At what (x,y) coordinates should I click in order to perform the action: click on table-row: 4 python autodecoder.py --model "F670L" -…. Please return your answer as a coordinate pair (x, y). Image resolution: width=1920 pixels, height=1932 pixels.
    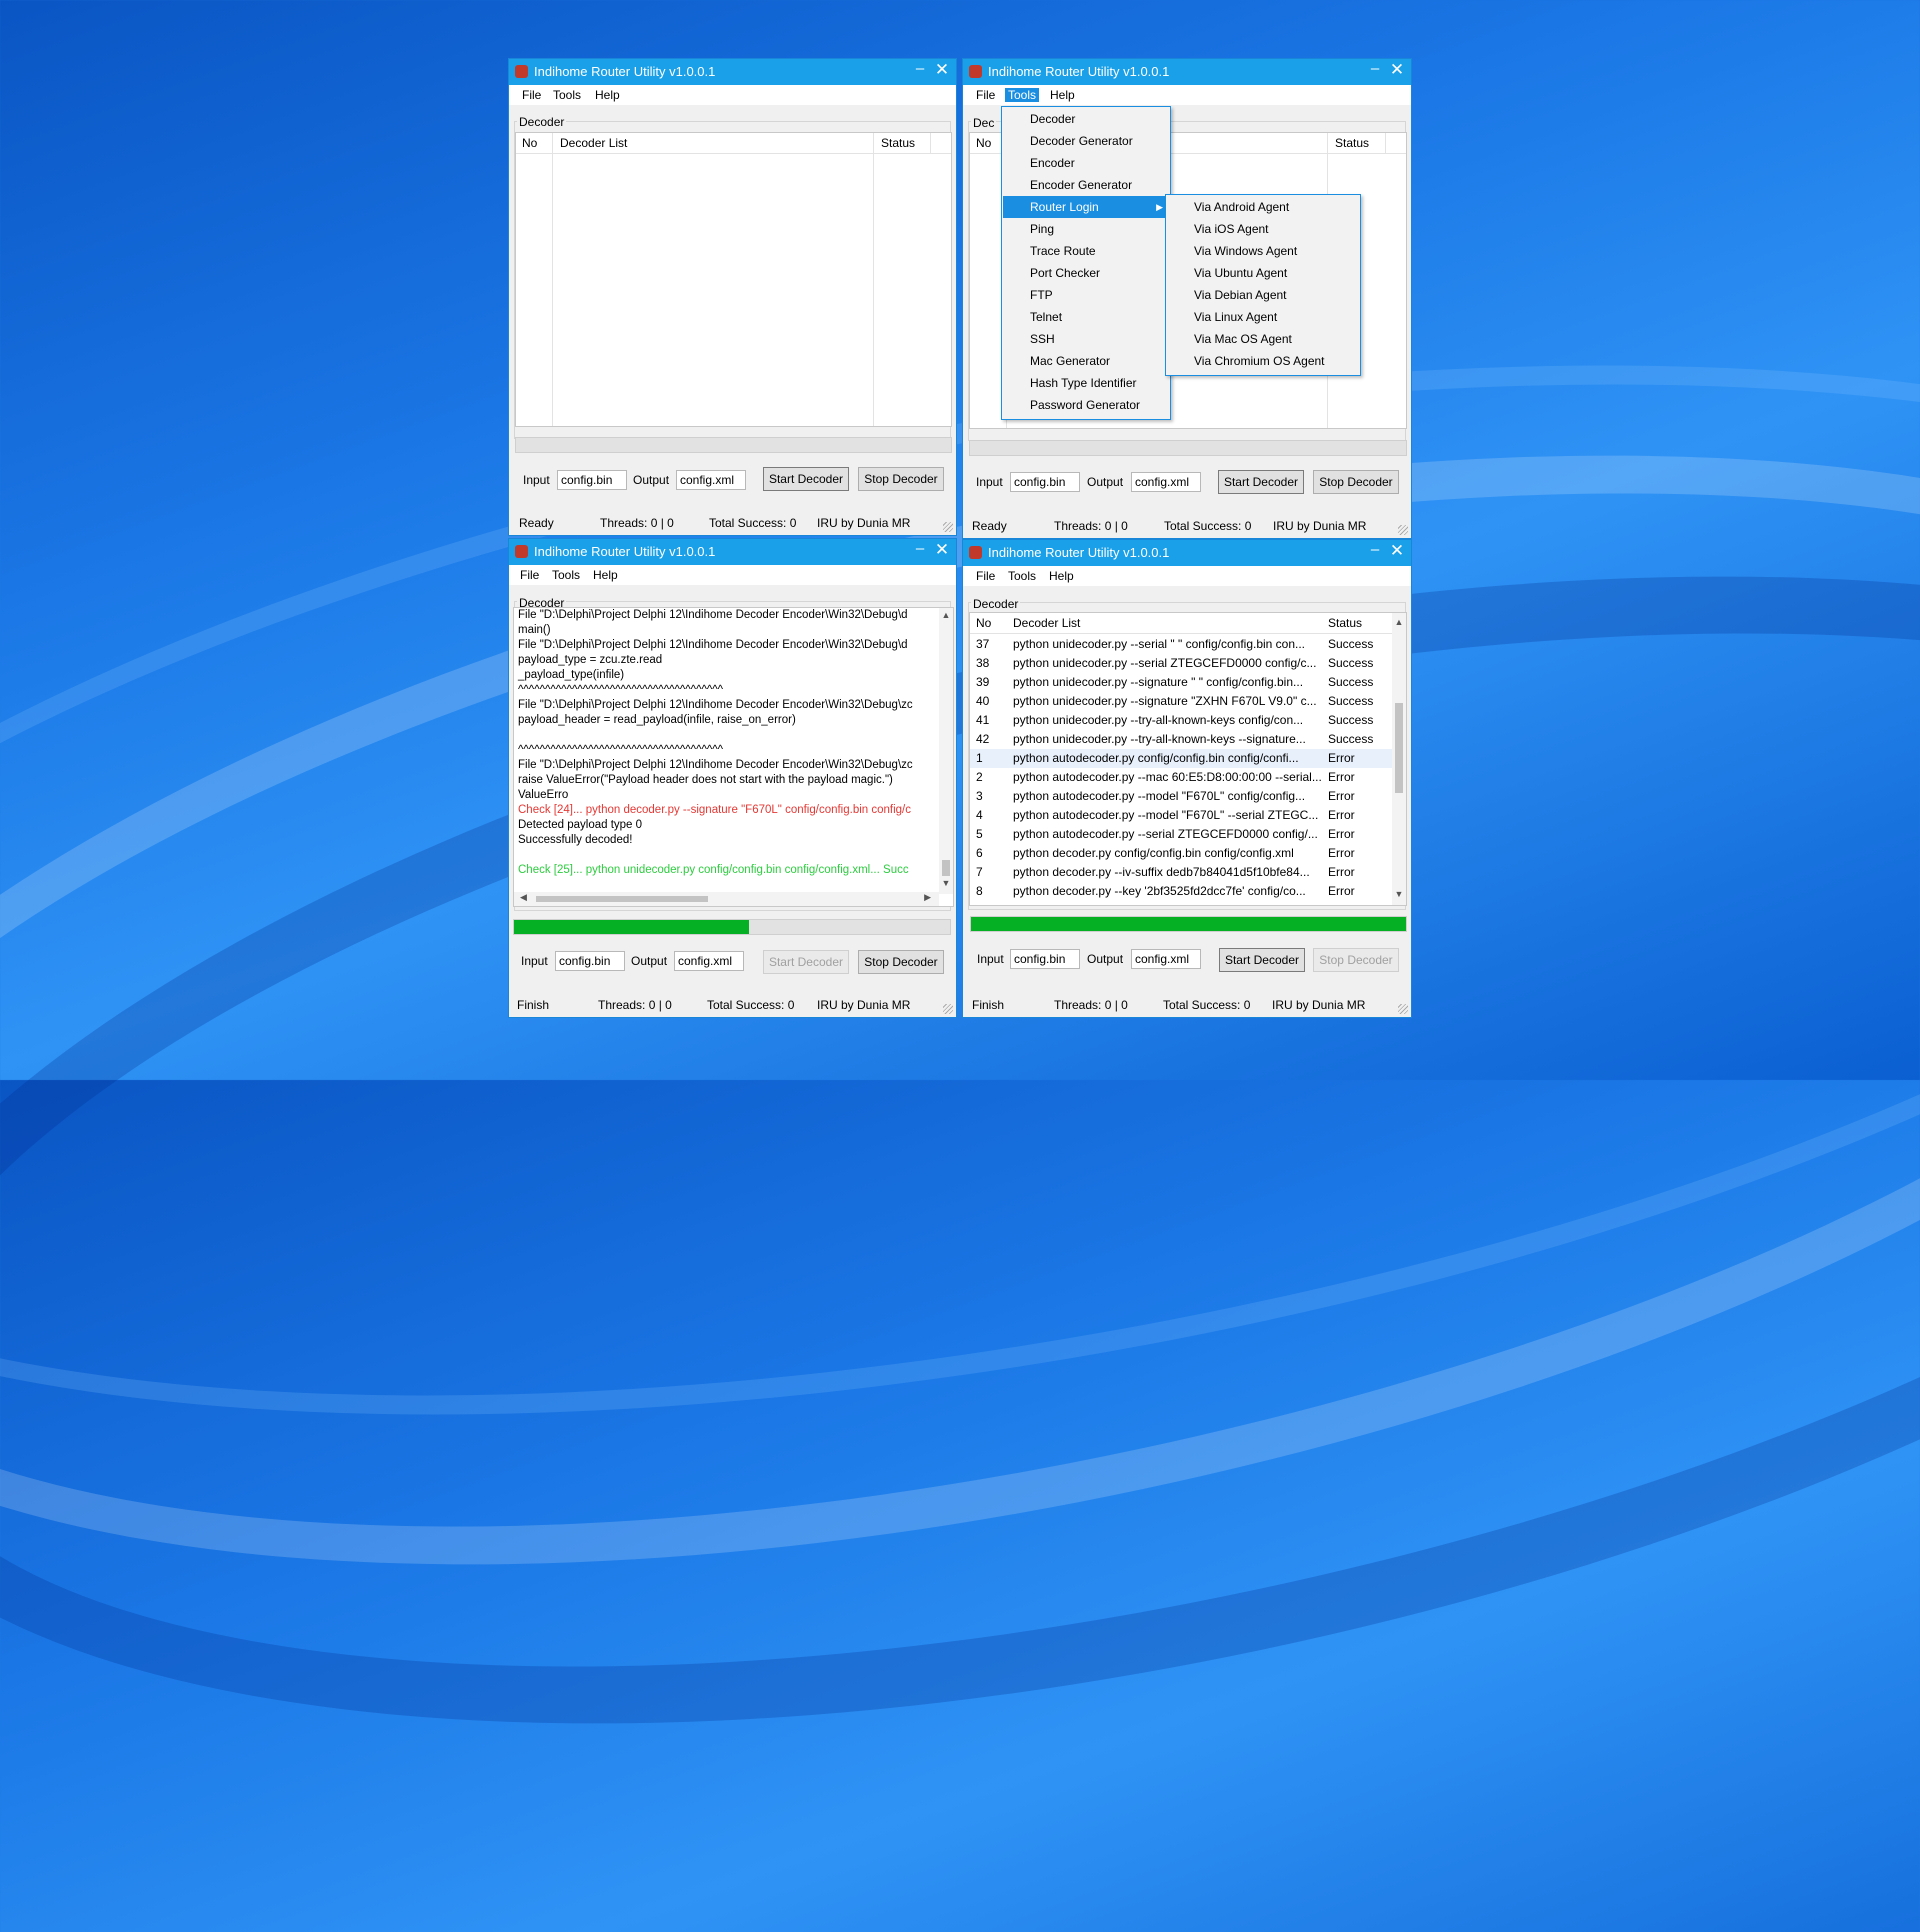
    Looking at the image, I should click on (1181, 815).